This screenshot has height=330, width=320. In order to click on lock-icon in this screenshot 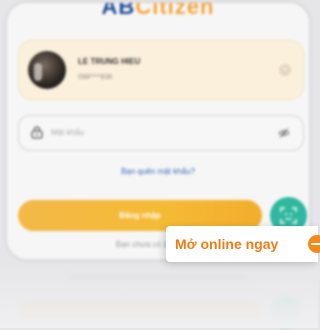, I will do `click(37, 132)`.